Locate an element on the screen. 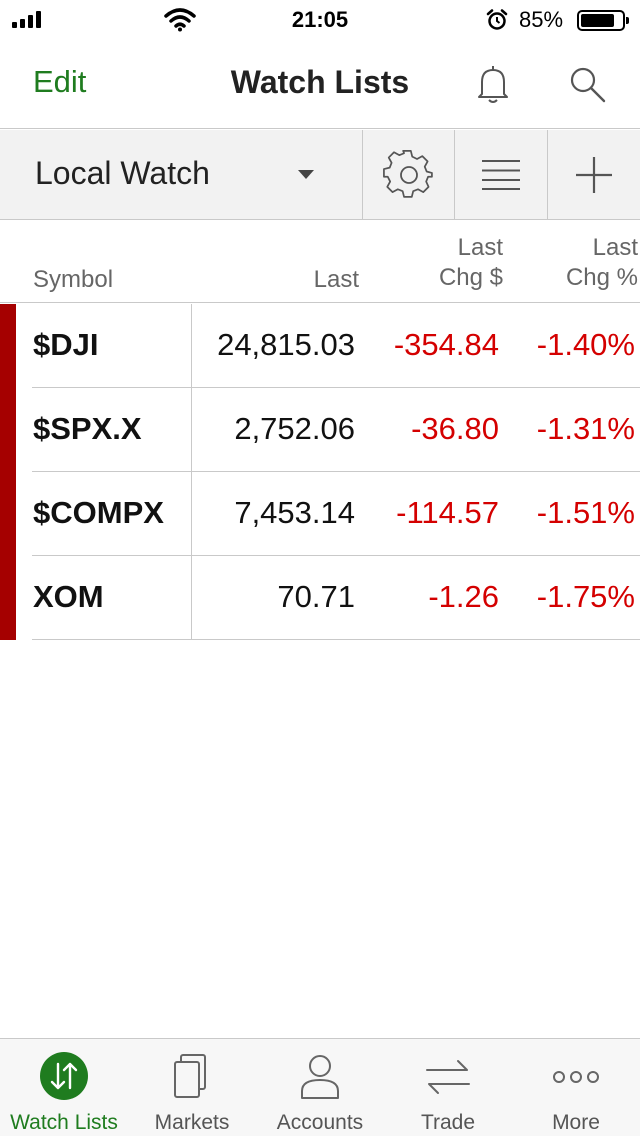  tab-more: More is located at coordinates (576, 1087).